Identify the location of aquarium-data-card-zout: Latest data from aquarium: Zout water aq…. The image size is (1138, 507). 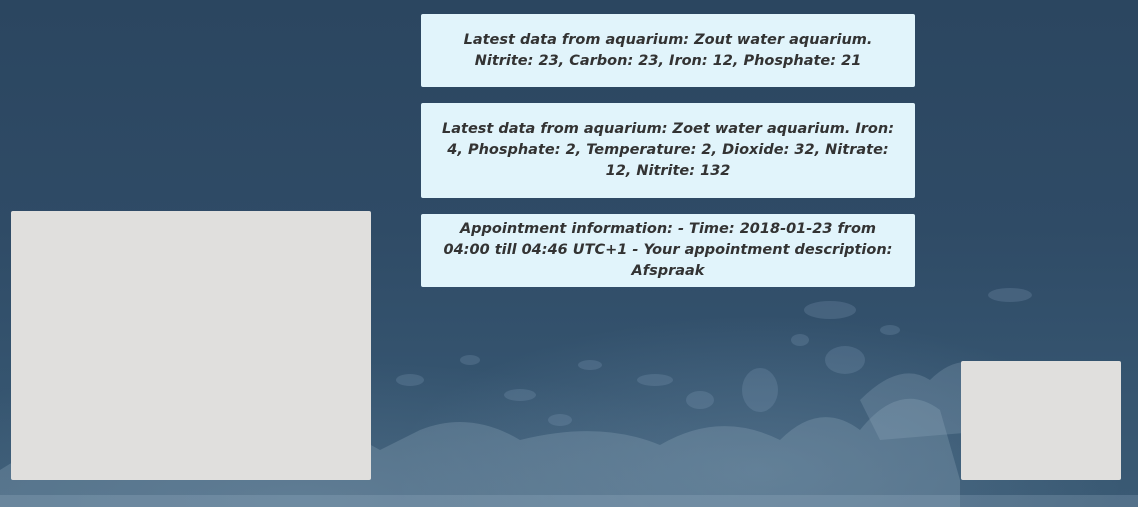
(668, 50).